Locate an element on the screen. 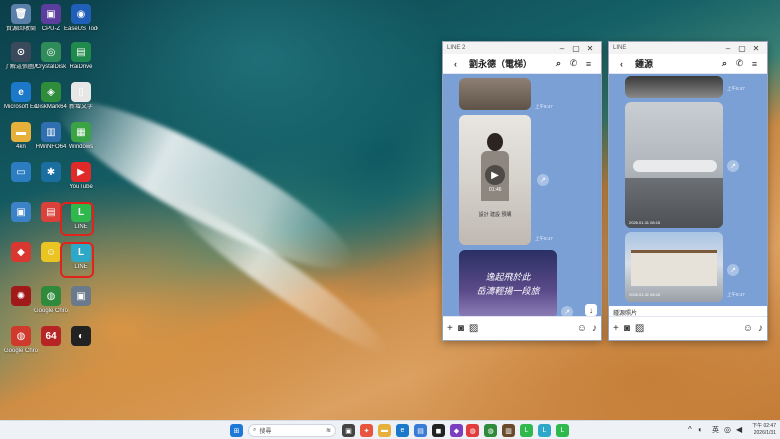 The height and width of the screenshot is (439, 780). desktop-icon: ▶ YouTube is located at coordinates (81, 176).